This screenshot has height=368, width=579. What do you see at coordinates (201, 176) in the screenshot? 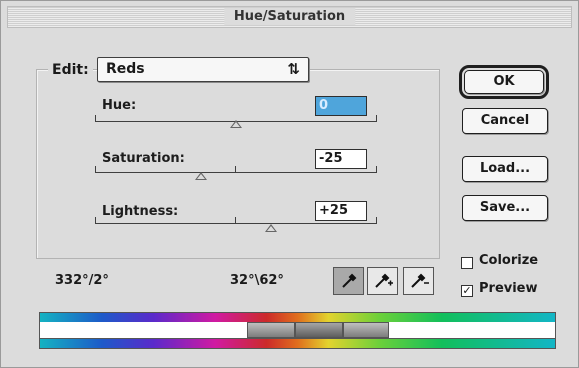
I see `saturation-slider-thumb` at bounding box center [201, 176].